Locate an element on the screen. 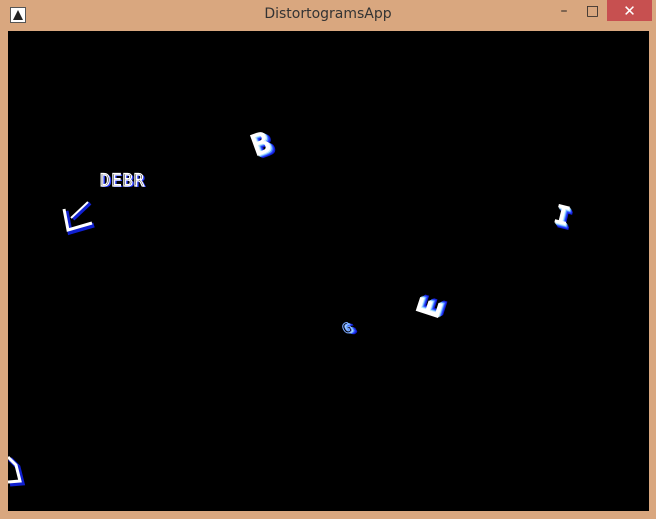 This screenshot has height=519, width=656. floating-shape-partial is located at coordinates (17, 471).